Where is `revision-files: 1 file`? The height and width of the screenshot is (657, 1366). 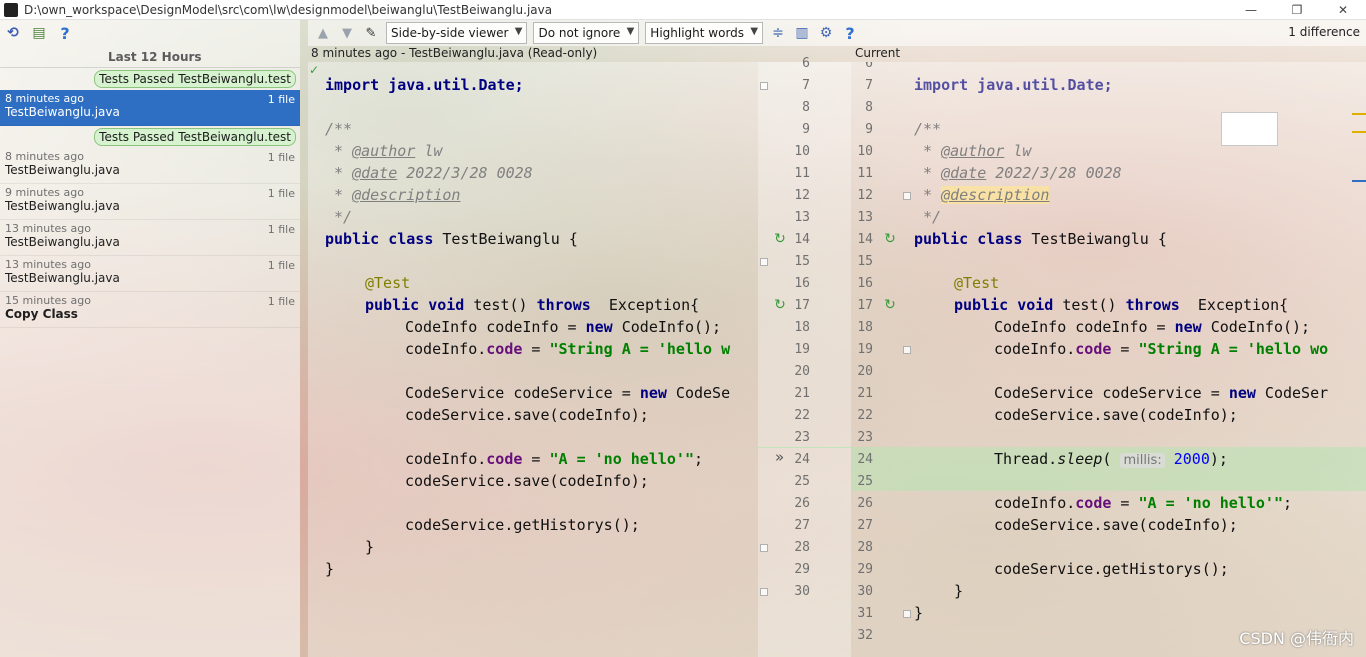
revision-files: 1 file is located at coordinates (281, 229).